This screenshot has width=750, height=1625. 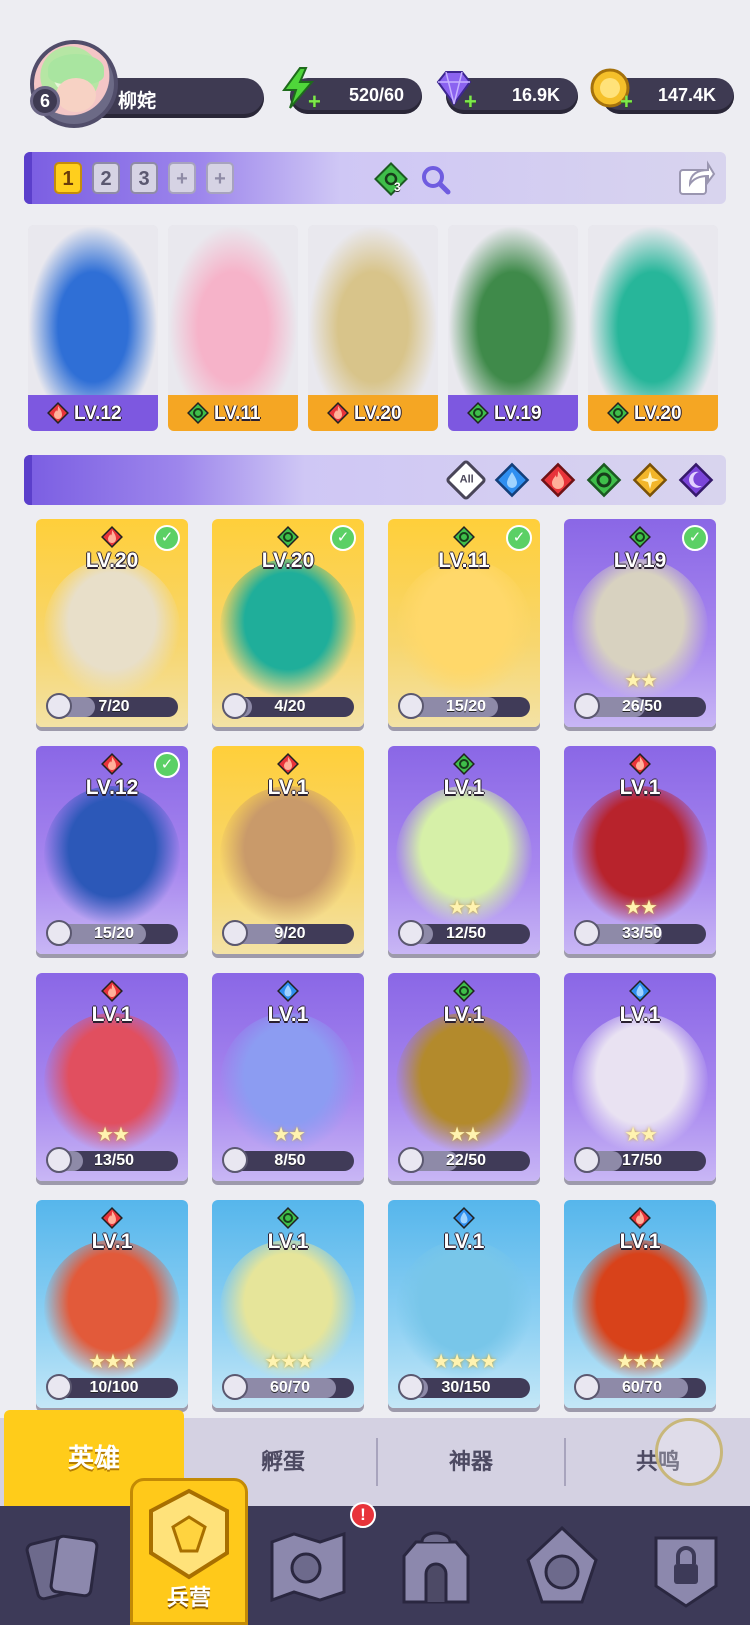 What do you see at coordinates (464, 1077) in the screenshot?
I see `hero-card: LV.1 ★★ 22/50` at bounding box center [464, 1077].